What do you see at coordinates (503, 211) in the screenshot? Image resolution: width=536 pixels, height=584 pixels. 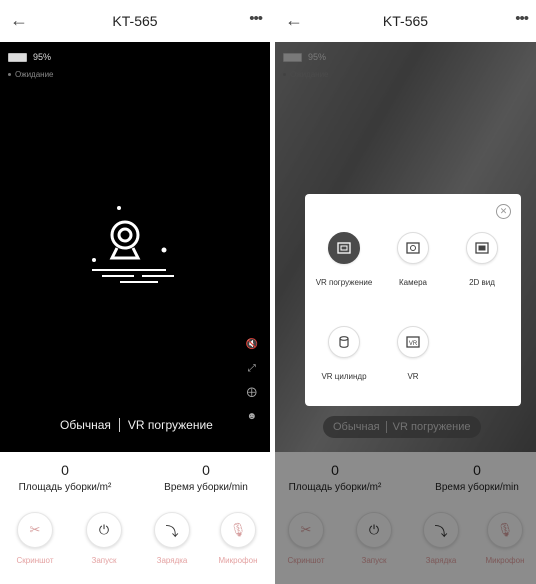 I see `close-icon: ✕` at bounding box center [503, 211].